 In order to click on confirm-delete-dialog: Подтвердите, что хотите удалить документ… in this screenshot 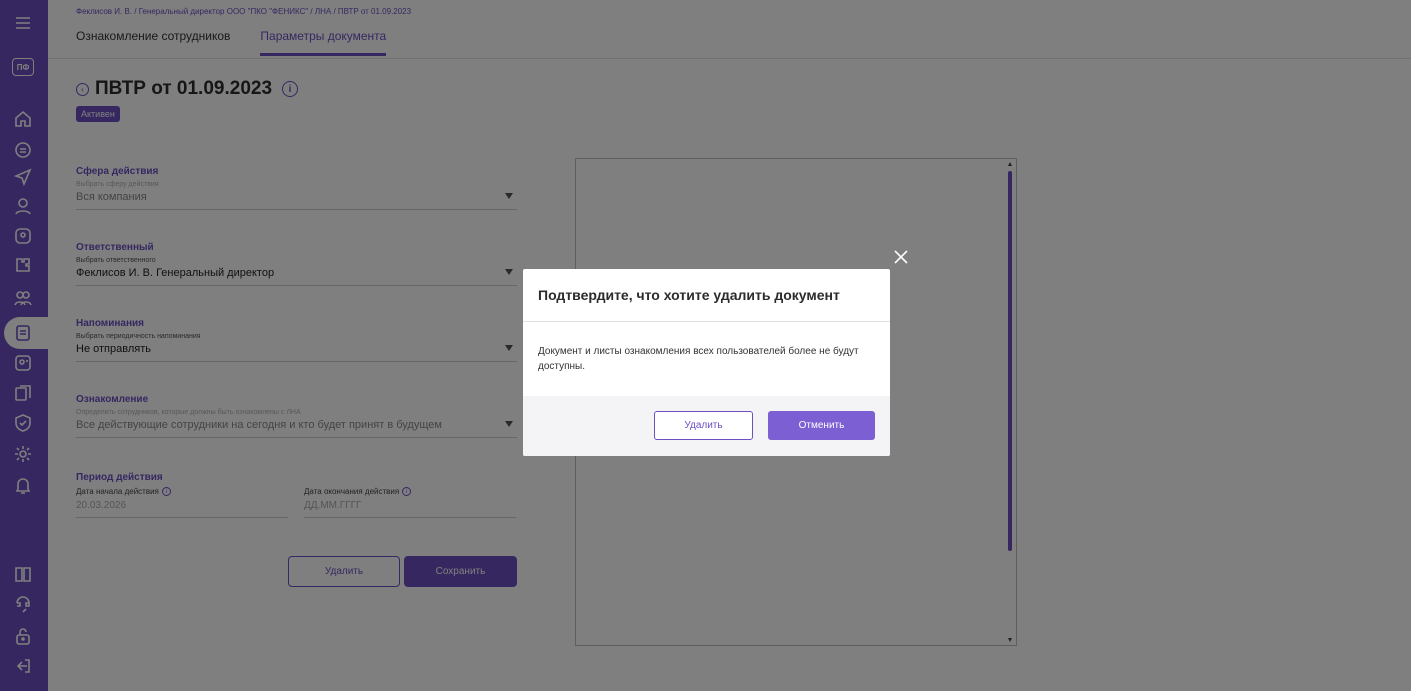, I will do `click(706, 362)`.